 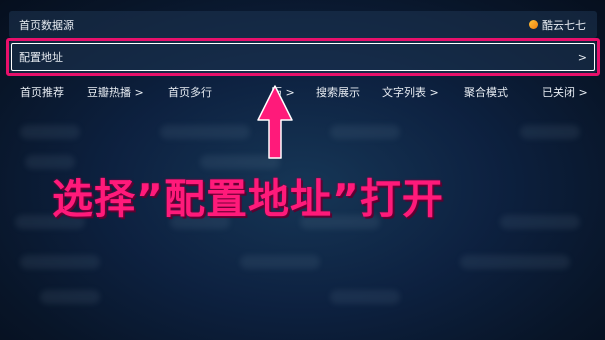 I want to click on option-home-recommend: 首页推荐, so click(x=42, y=92).